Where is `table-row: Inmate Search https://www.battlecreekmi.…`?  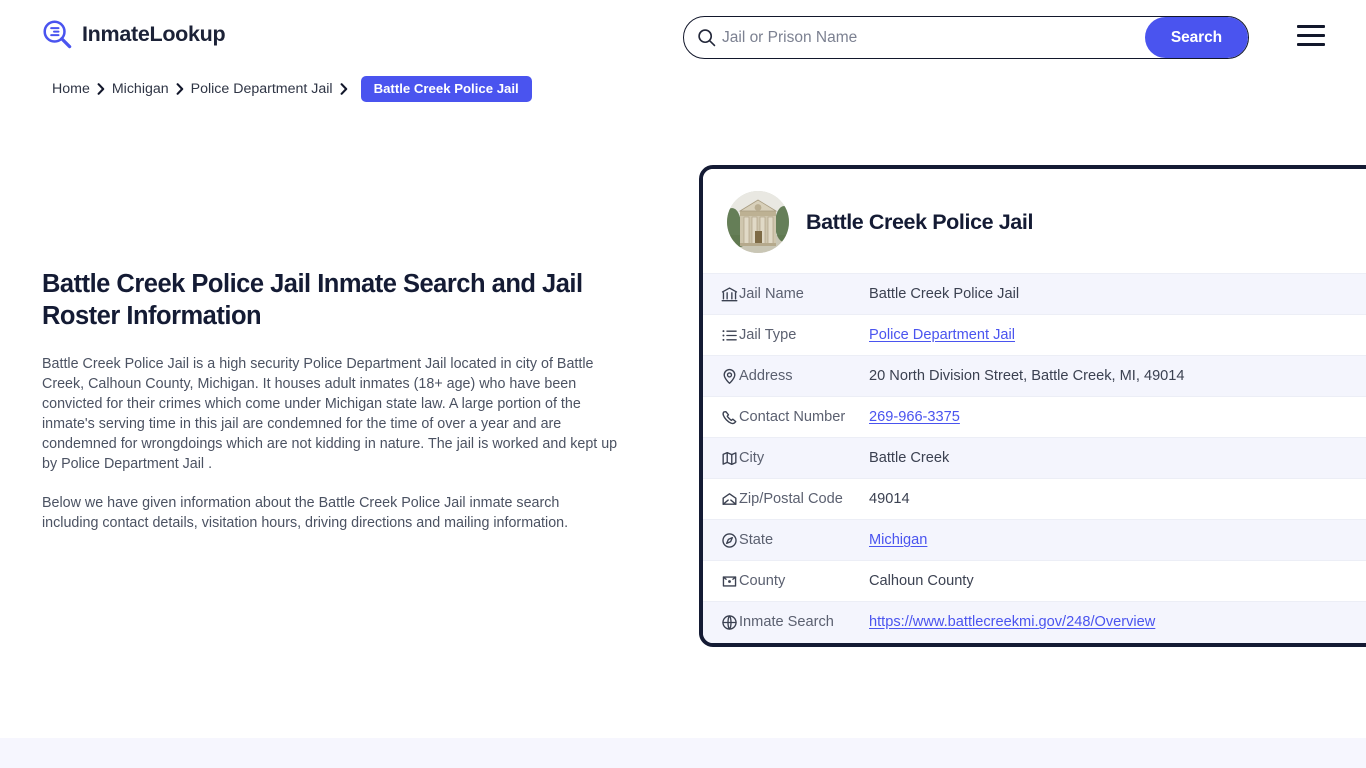
table-row: Inmate Search https://www.battlecreekmi.… is located at coordinates (1034, 622).